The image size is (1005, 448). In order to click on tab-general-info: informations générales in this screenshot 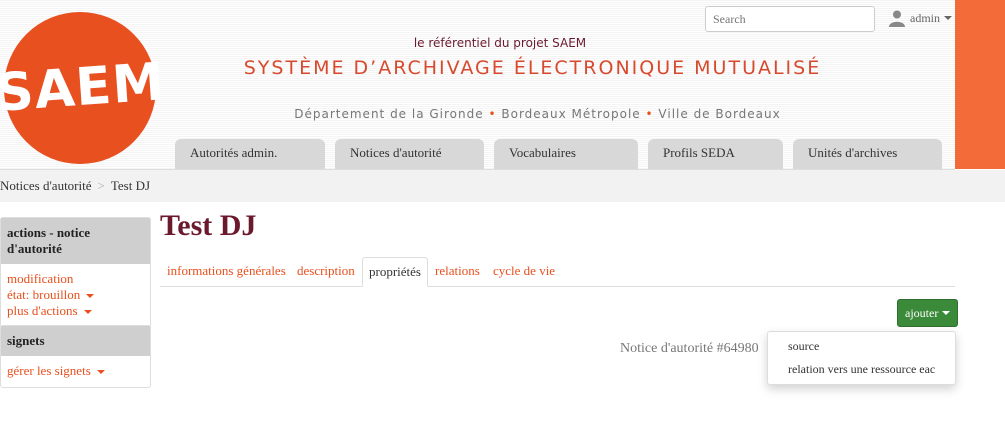, I will do `click(226, 272)`.